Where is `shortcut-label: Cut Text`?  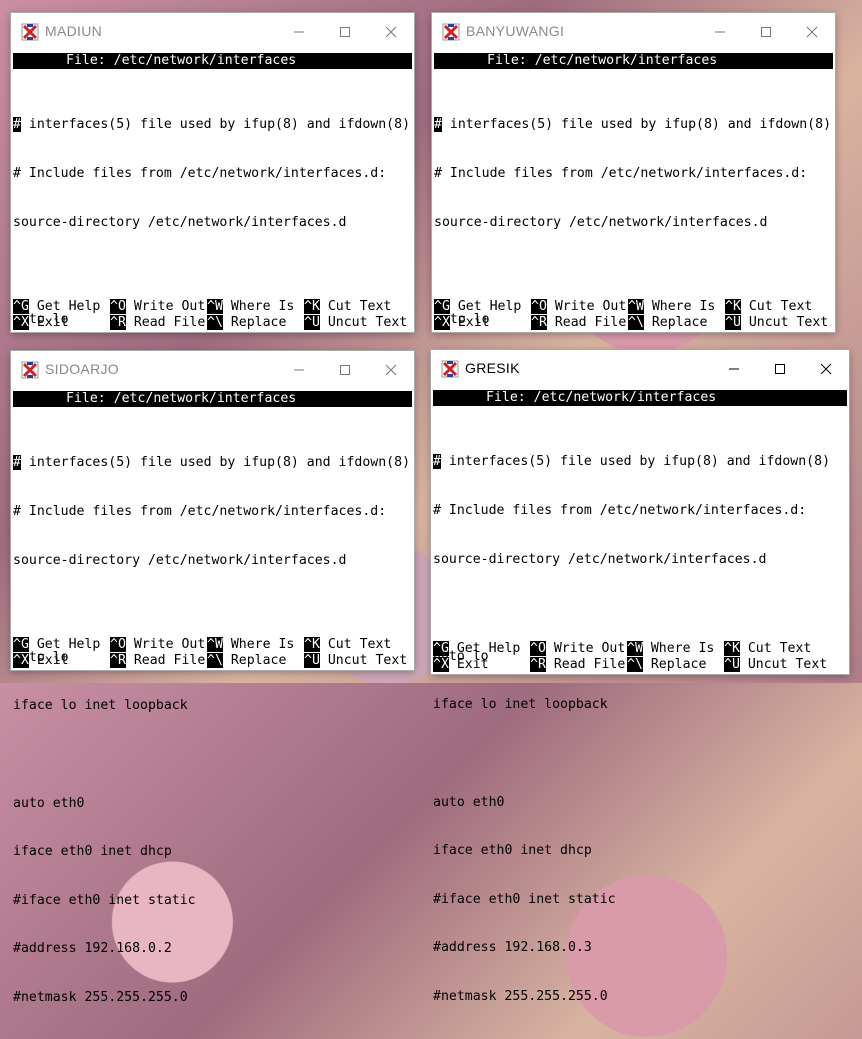
shortcut-label: Cut Text is located at coordinates (779, 648).